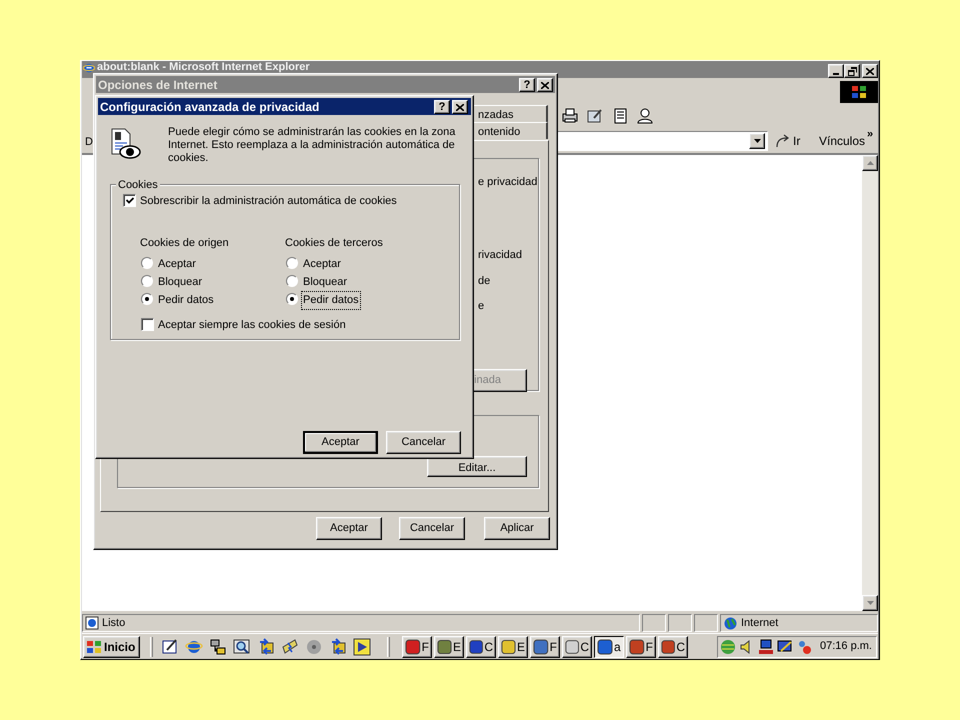 This screenshot has width=960, height=720. What do you see at coordinates (662, 141) in the screenshot?
I see `address-field` at bounding box center [662, 141].